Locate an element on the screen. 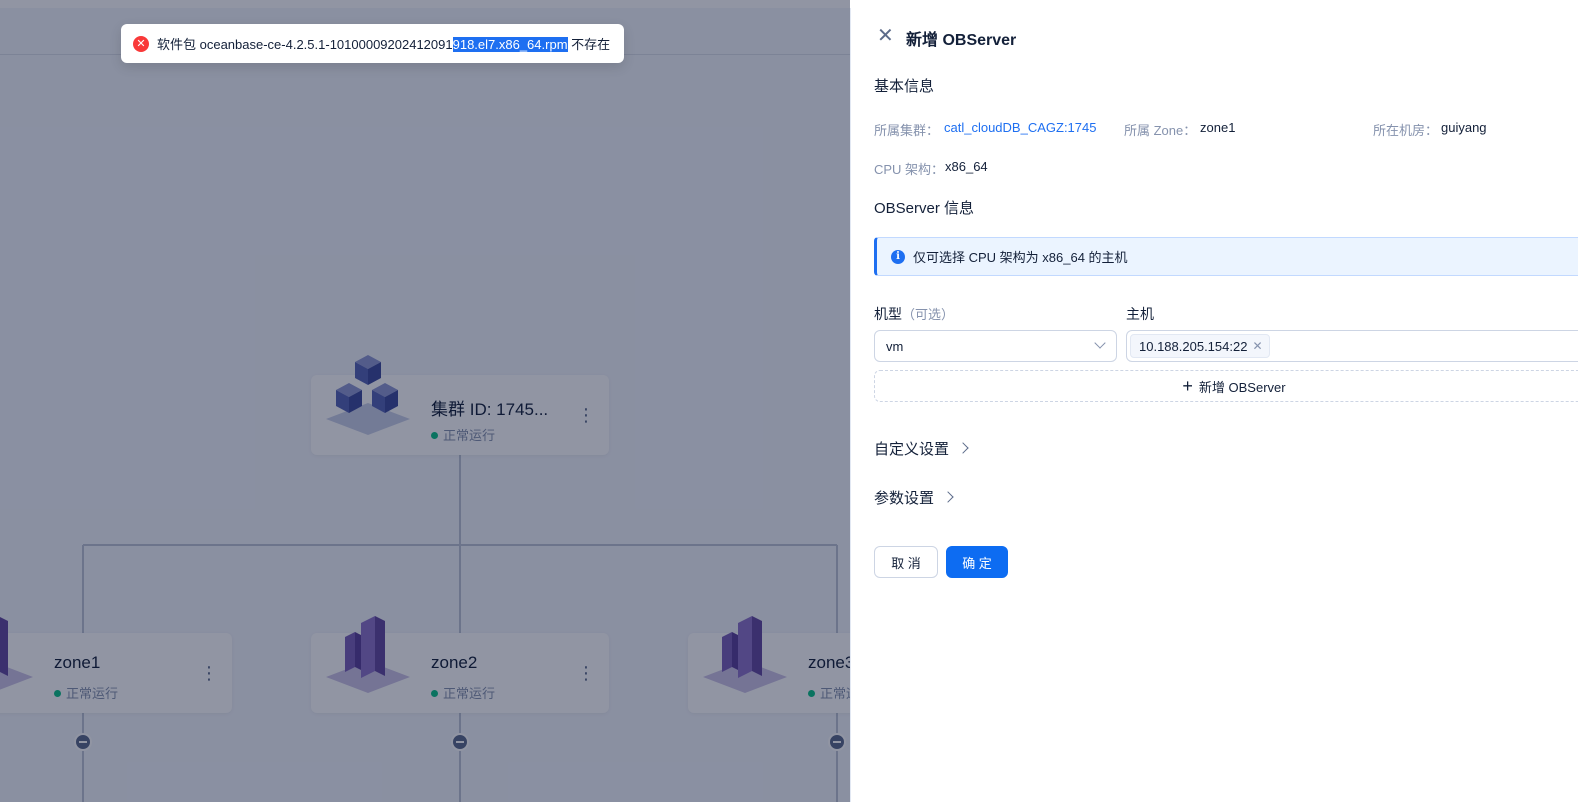 The image size is (1578, 802). cluster-link: catl_cloudDB_CAGZ:1745 is located at coordinates (1020, 127).